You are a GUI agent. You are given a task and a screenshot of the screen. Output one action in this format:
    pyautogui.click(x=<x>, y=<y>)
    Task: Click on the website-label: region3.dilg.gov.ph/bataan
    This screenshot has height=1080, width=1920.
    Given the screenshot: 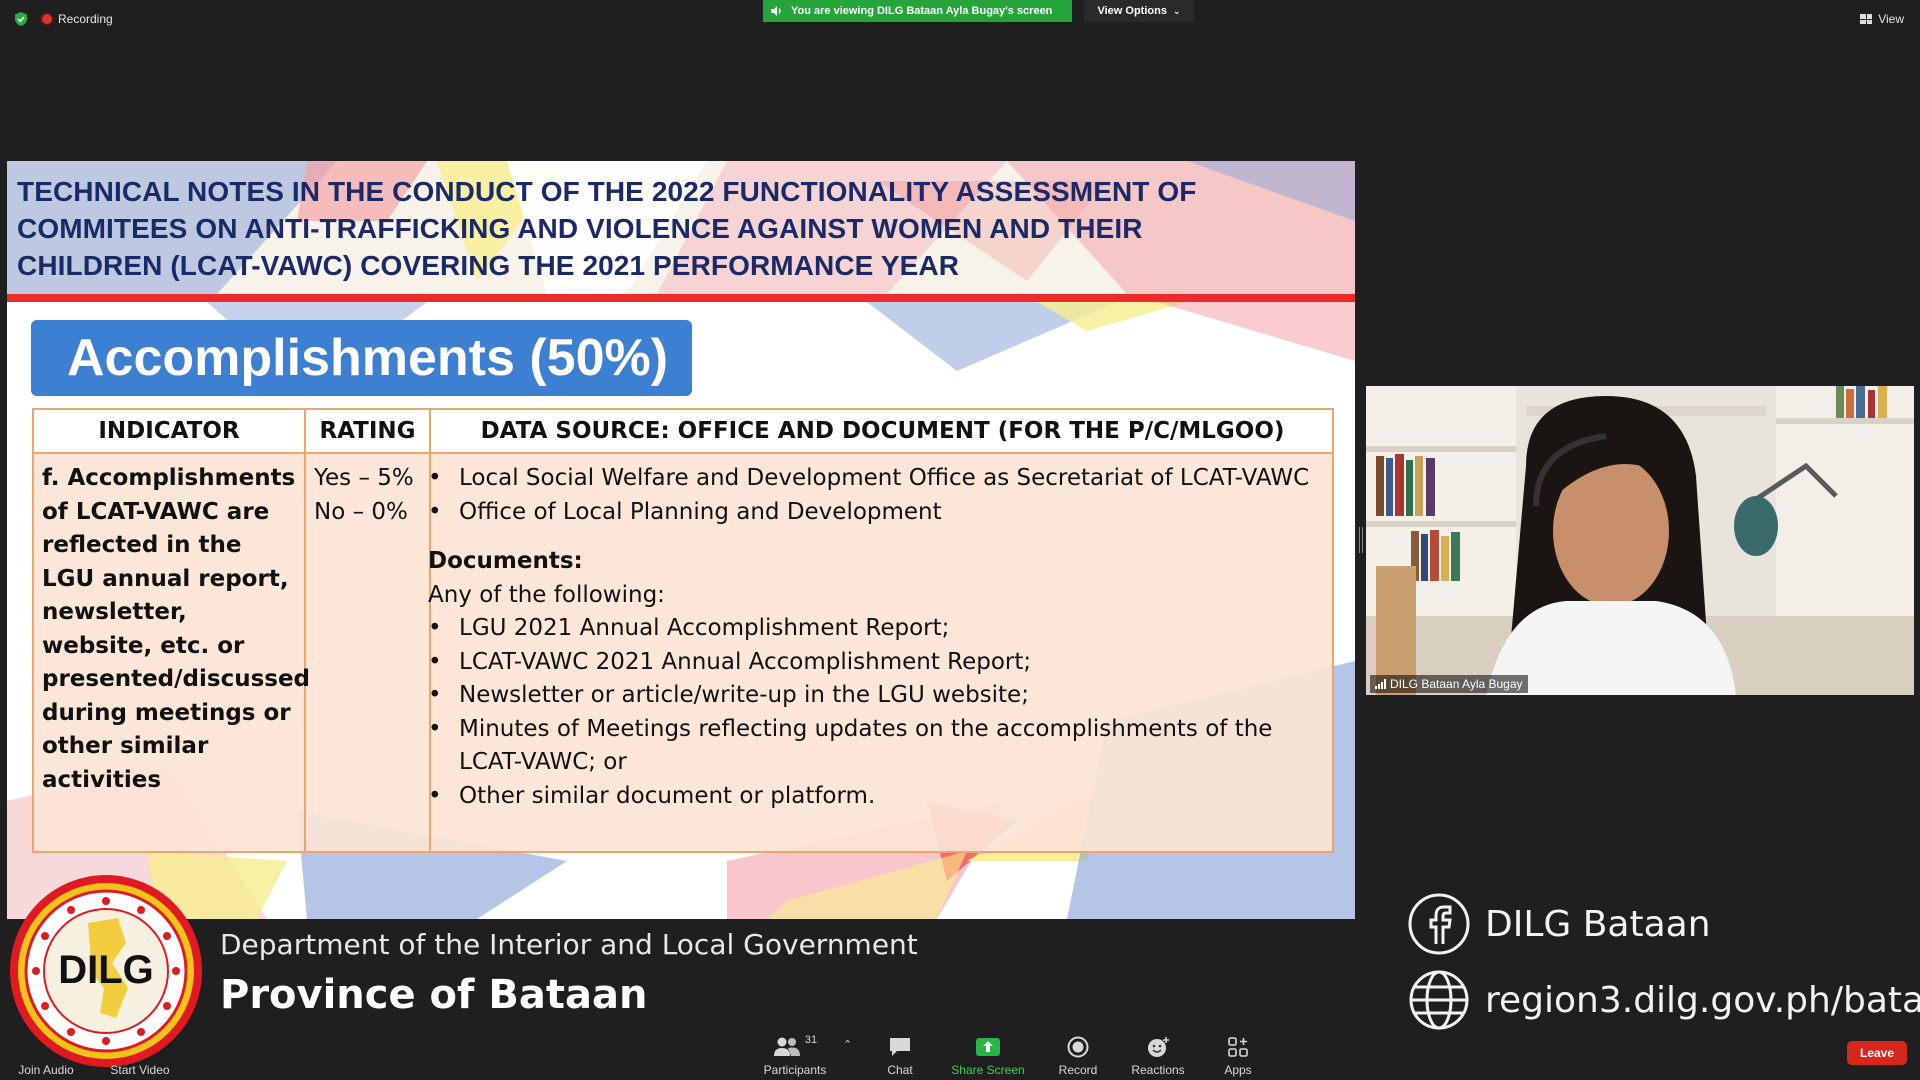 What is the action you would take?
    pyautogui.click(x=1702, y=1000)
    